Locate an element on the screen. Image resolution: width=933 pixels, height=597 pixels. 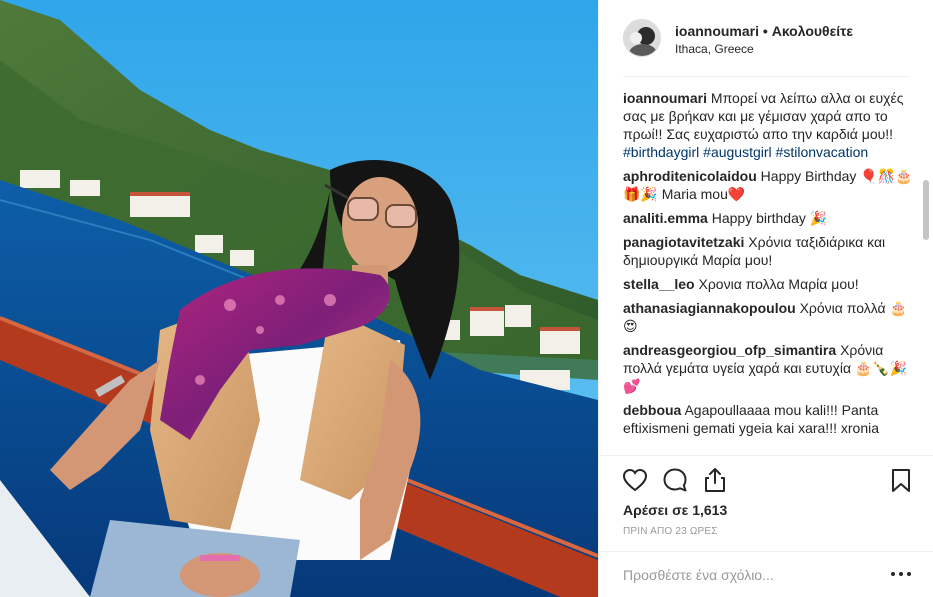
action-bar is located at coordinates (766, 479).